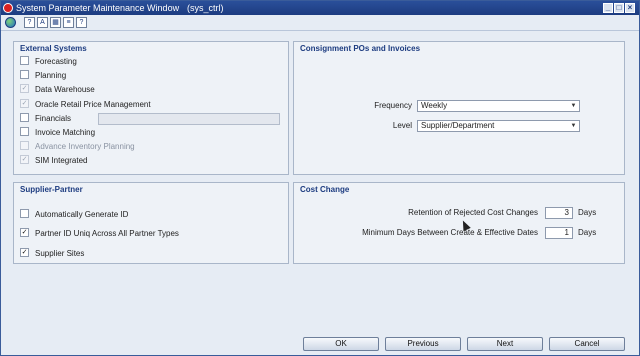  I want to click on financials-field, so click(189, 119).